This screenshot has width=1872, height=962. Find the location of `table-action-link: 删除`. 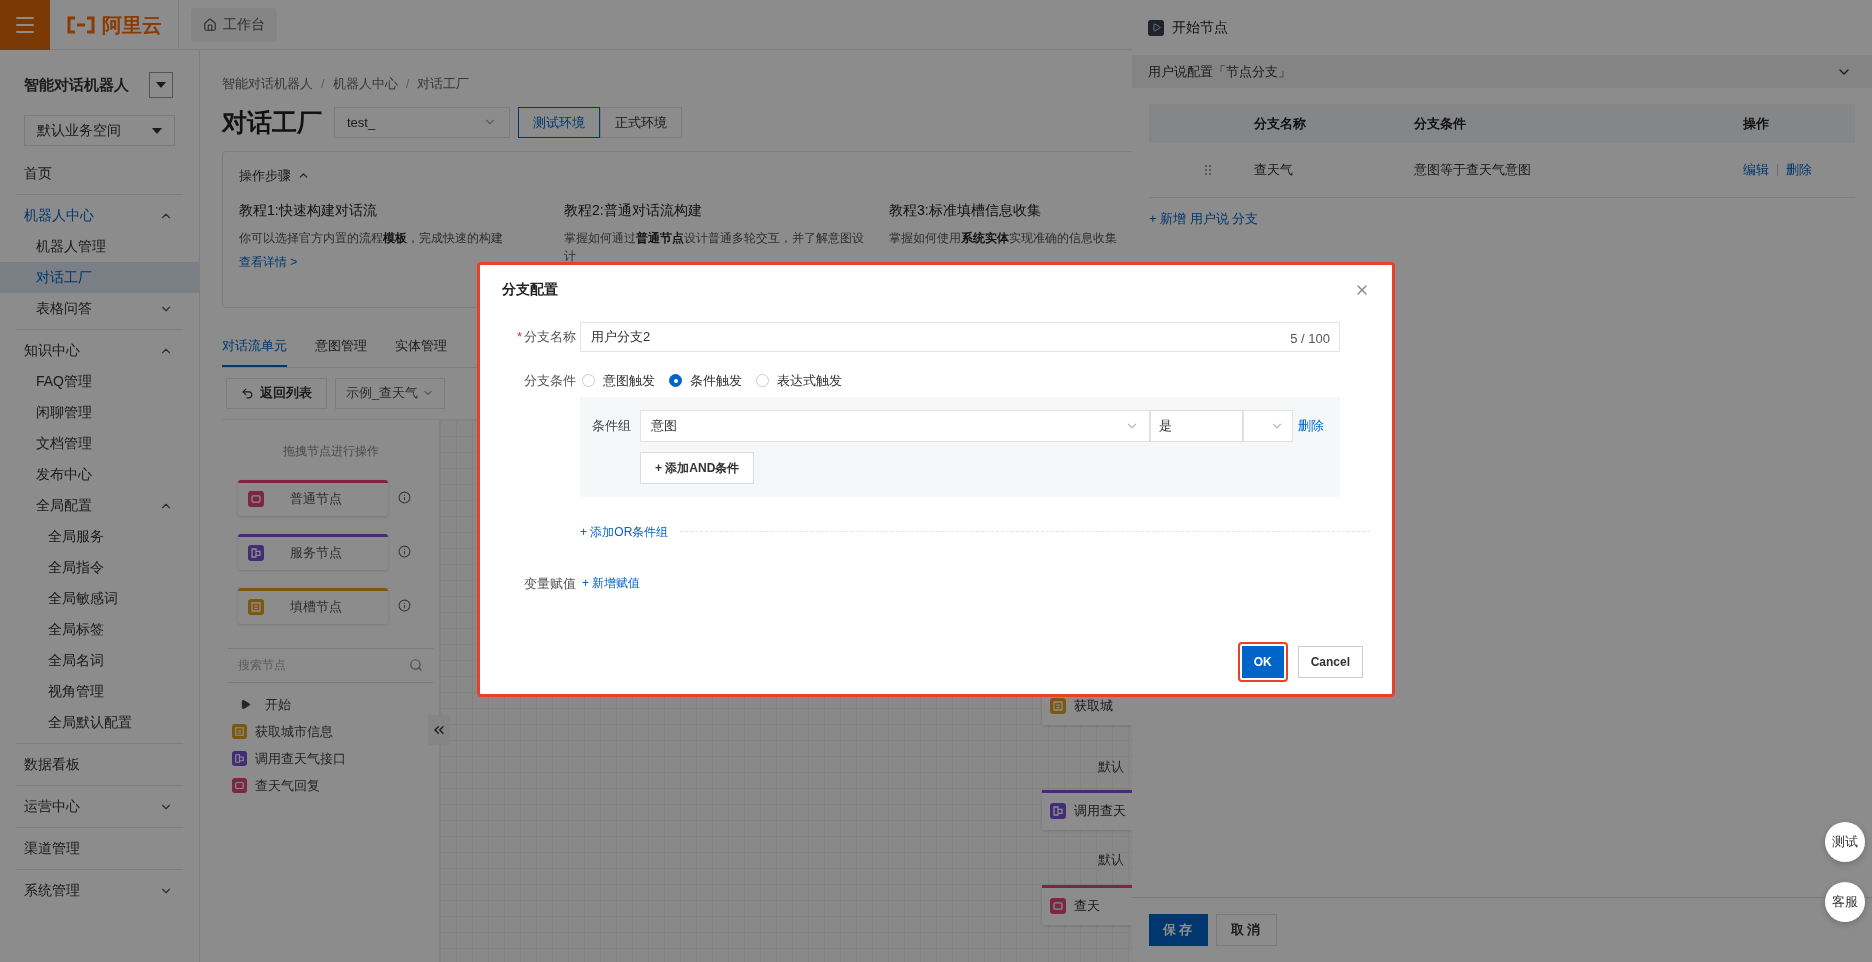

table-action-link: 删除 is located at coordinates (1799, 170).